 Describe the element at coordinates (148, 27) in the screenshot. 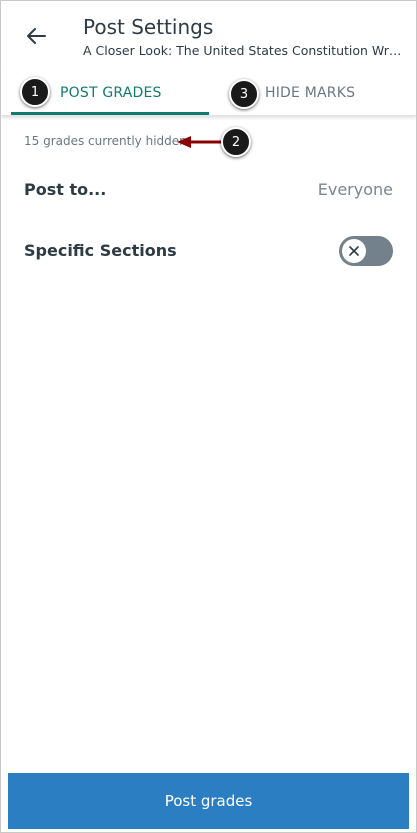

I see `page-title: Post Settings` at that location.